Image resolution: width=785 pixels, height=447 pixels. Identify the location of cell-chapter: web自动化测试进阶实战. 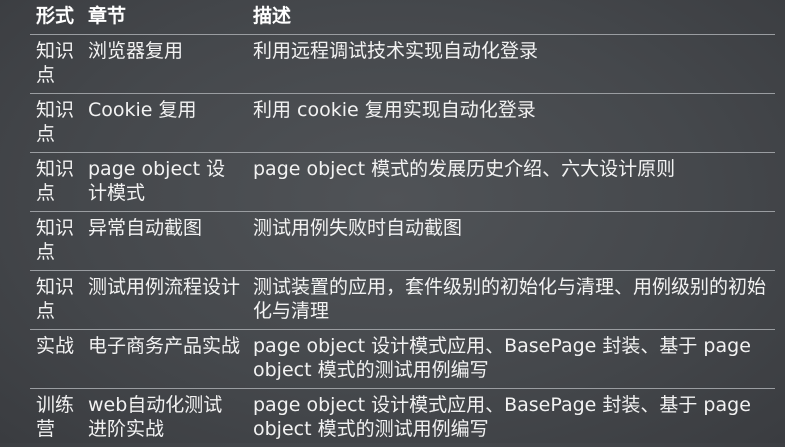
(164, 418).